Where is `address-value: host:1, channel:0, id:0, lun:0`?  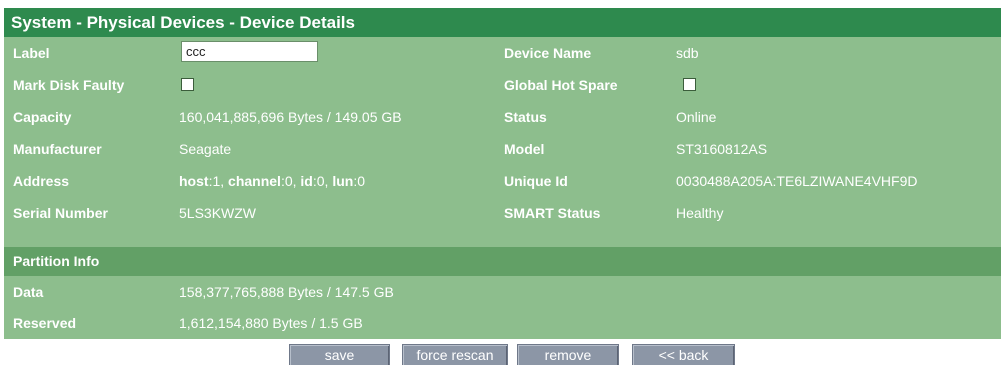
address-value: host:1, channel:0, id:0, lun:0 is located at coordinates (272, 181).